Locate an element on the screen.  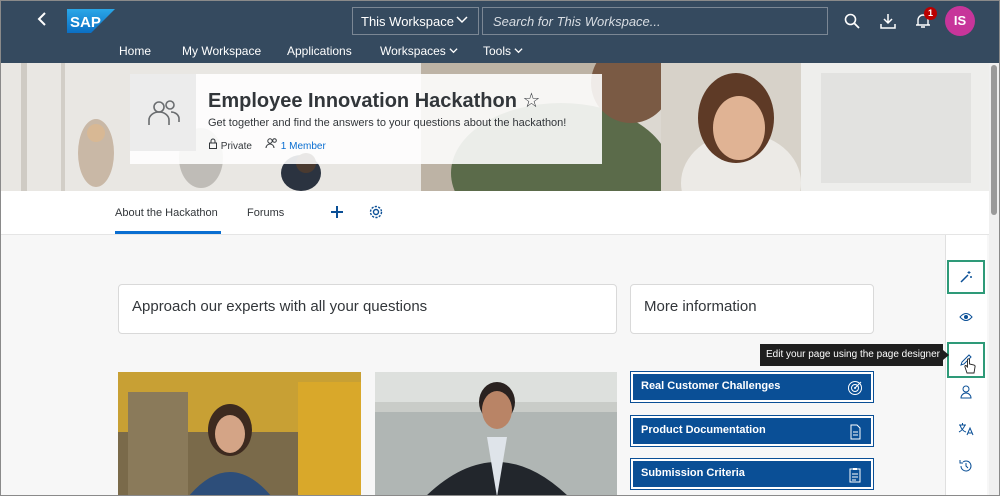
document-icon is located at coordinates (855, 432).